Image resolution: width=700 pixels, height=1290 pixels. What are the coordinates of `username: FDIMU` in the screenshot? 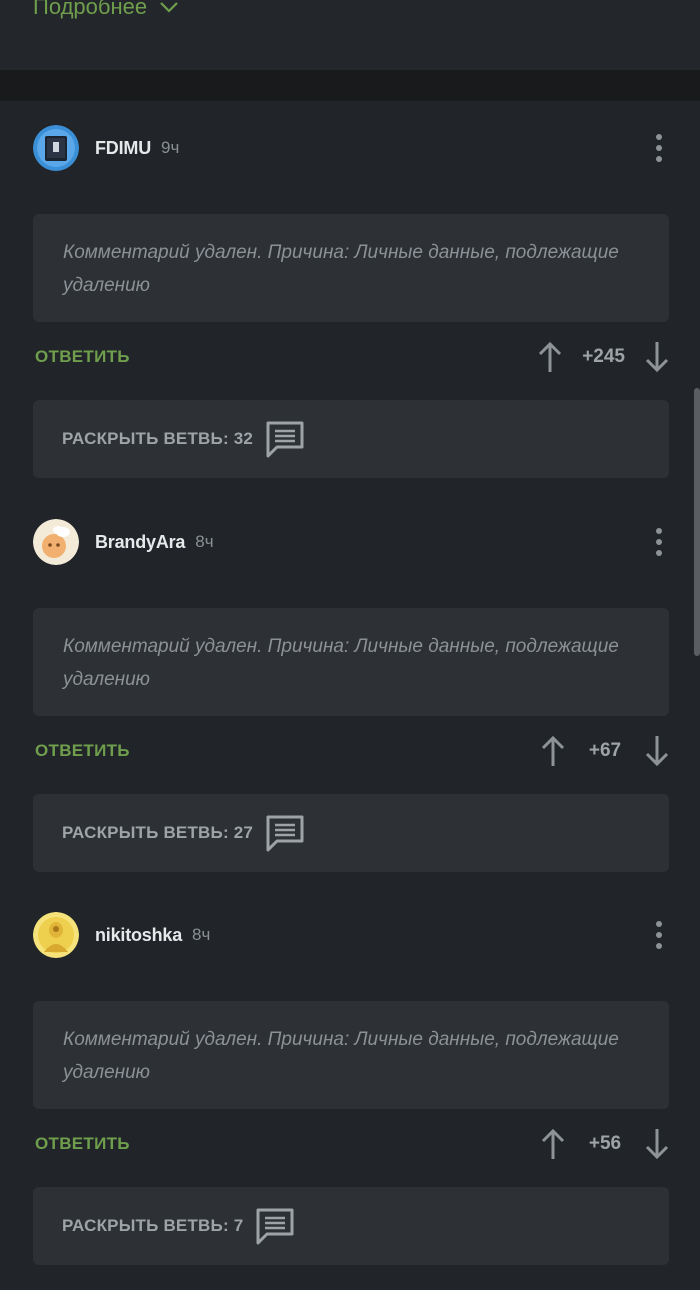 It's located at (123, 148).